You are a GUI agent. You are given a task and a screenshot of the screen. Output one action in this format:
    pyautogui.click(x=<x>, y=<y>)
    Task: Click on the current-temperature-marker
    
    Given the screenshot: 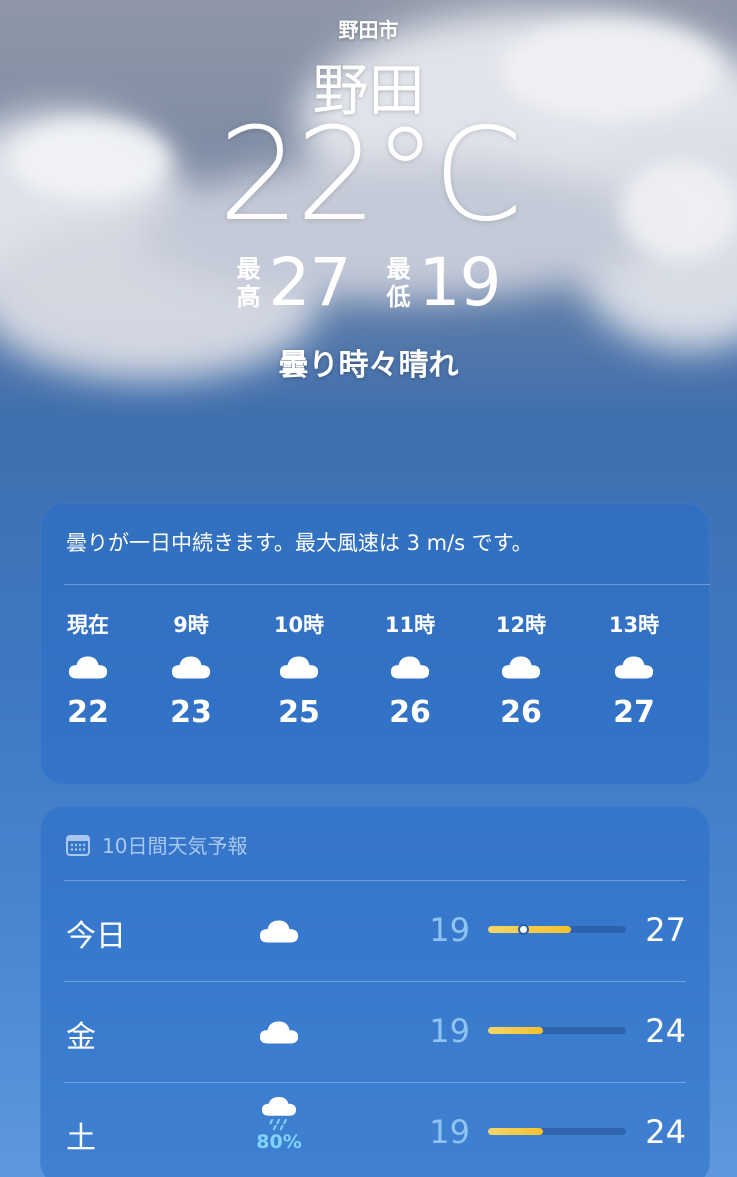 What is the action you would take?
    pyautogui.click(x=523, y=929)
    